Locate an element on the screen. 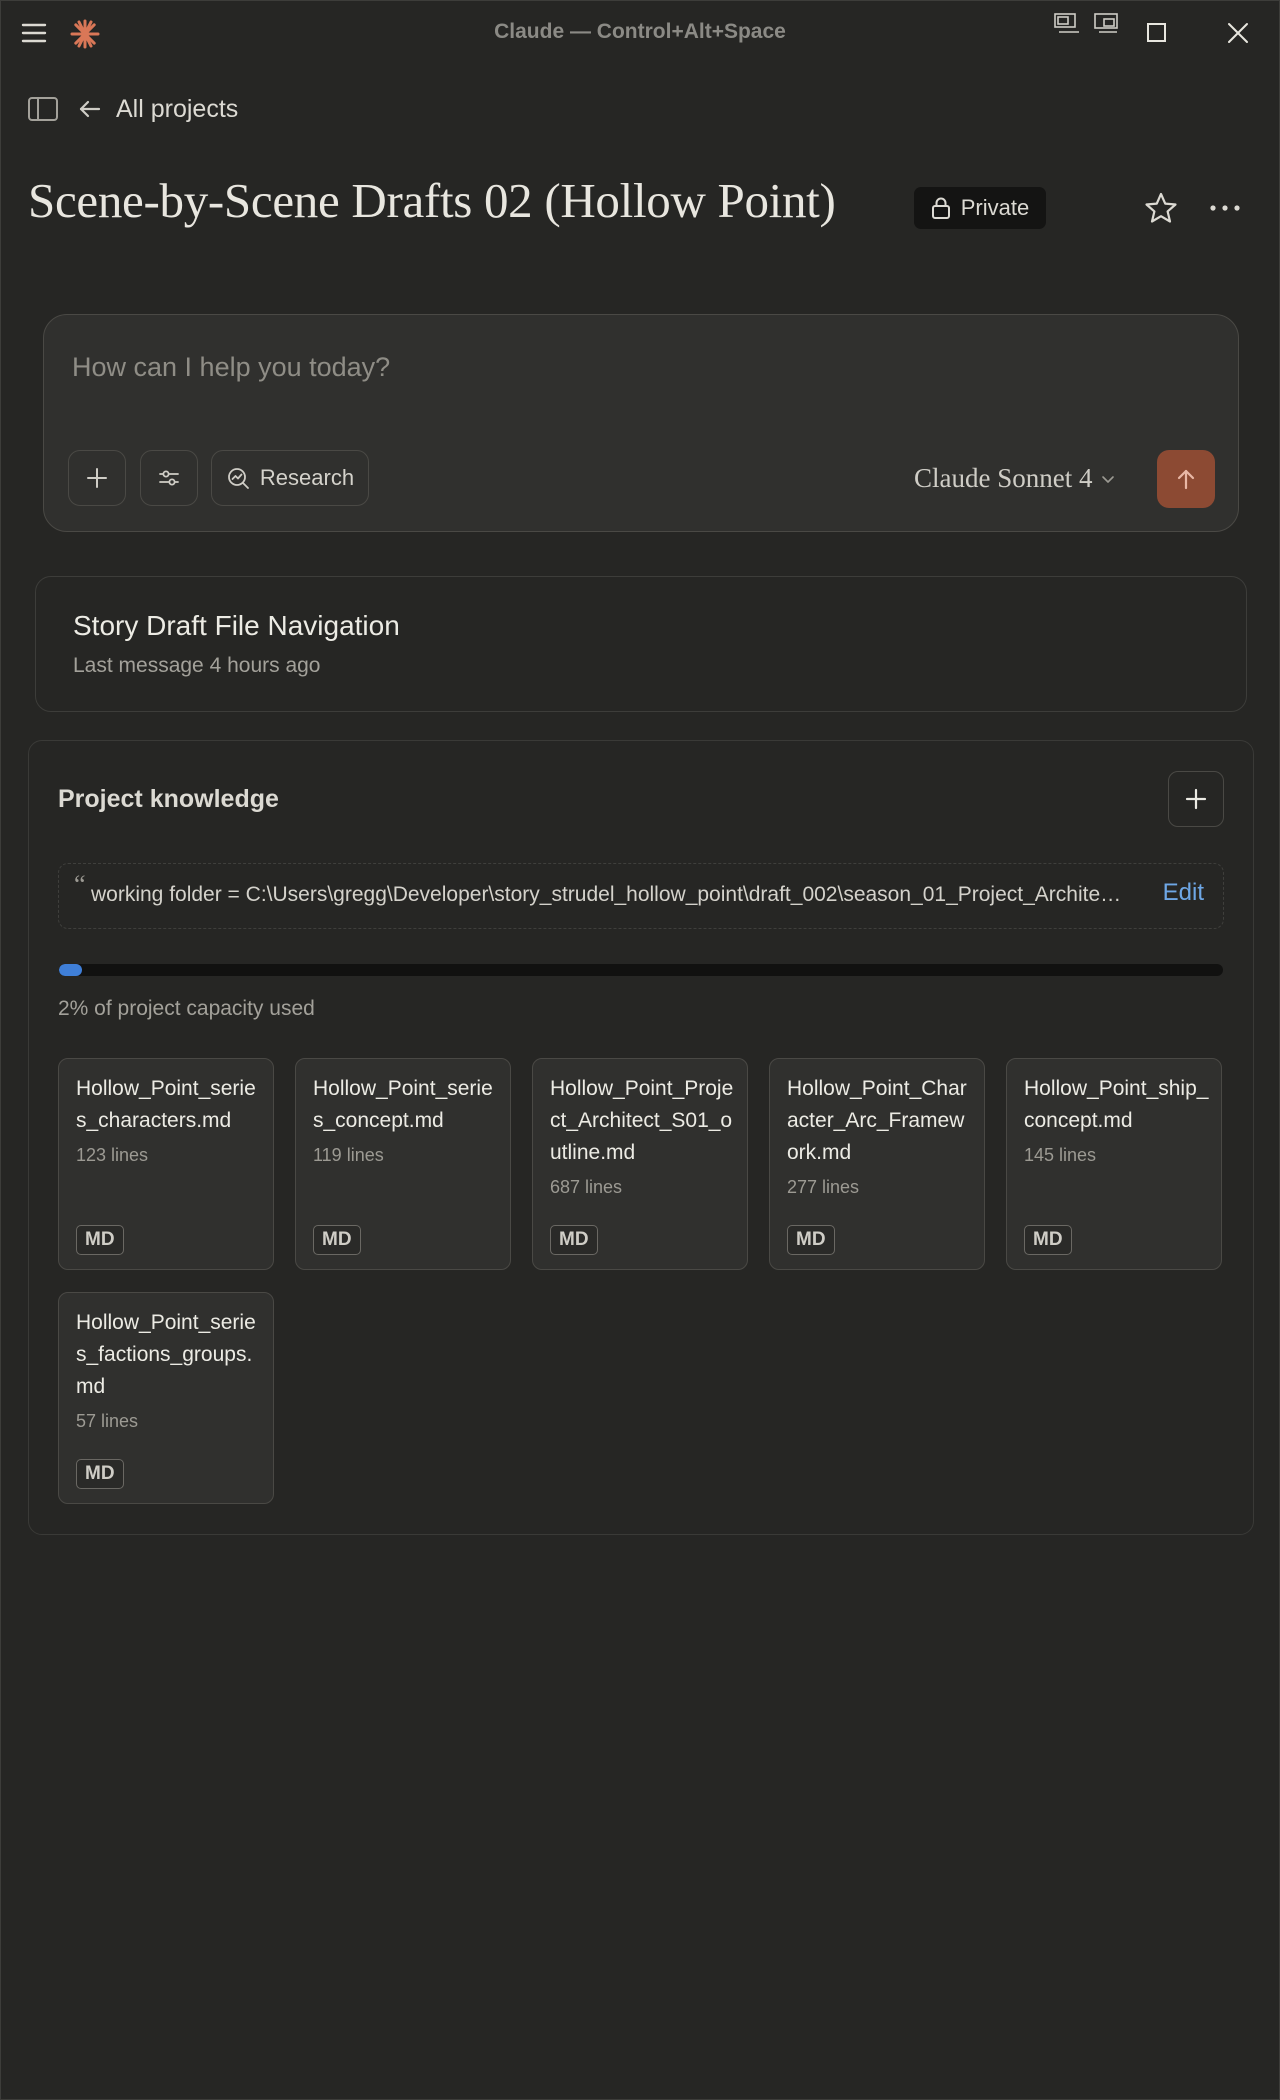 This screenshot has width=1280, height=2100. file-line-count: 687 lines is located at coordinates (586, 1187).